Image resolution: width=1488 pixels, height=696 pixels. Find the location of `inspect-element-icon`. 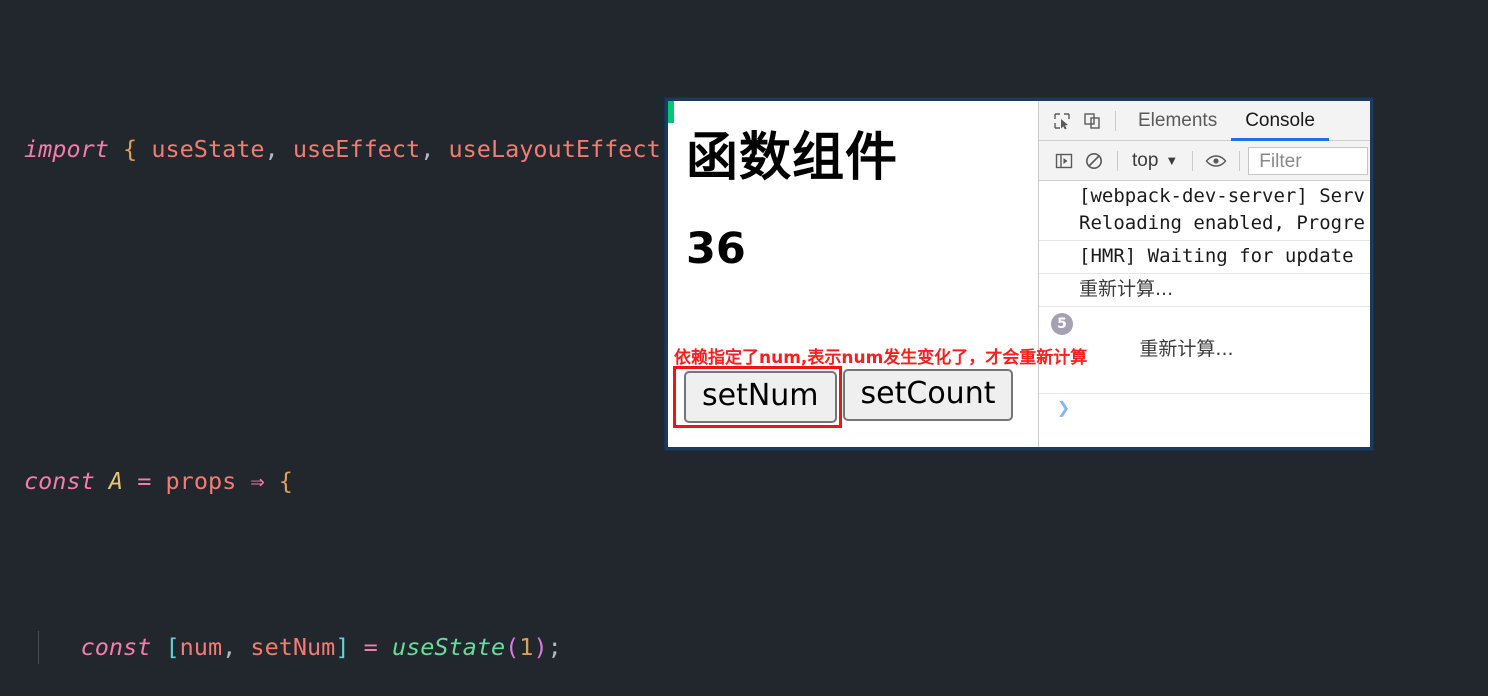

inspect-element-icon is located at coordinates (1062, 121).